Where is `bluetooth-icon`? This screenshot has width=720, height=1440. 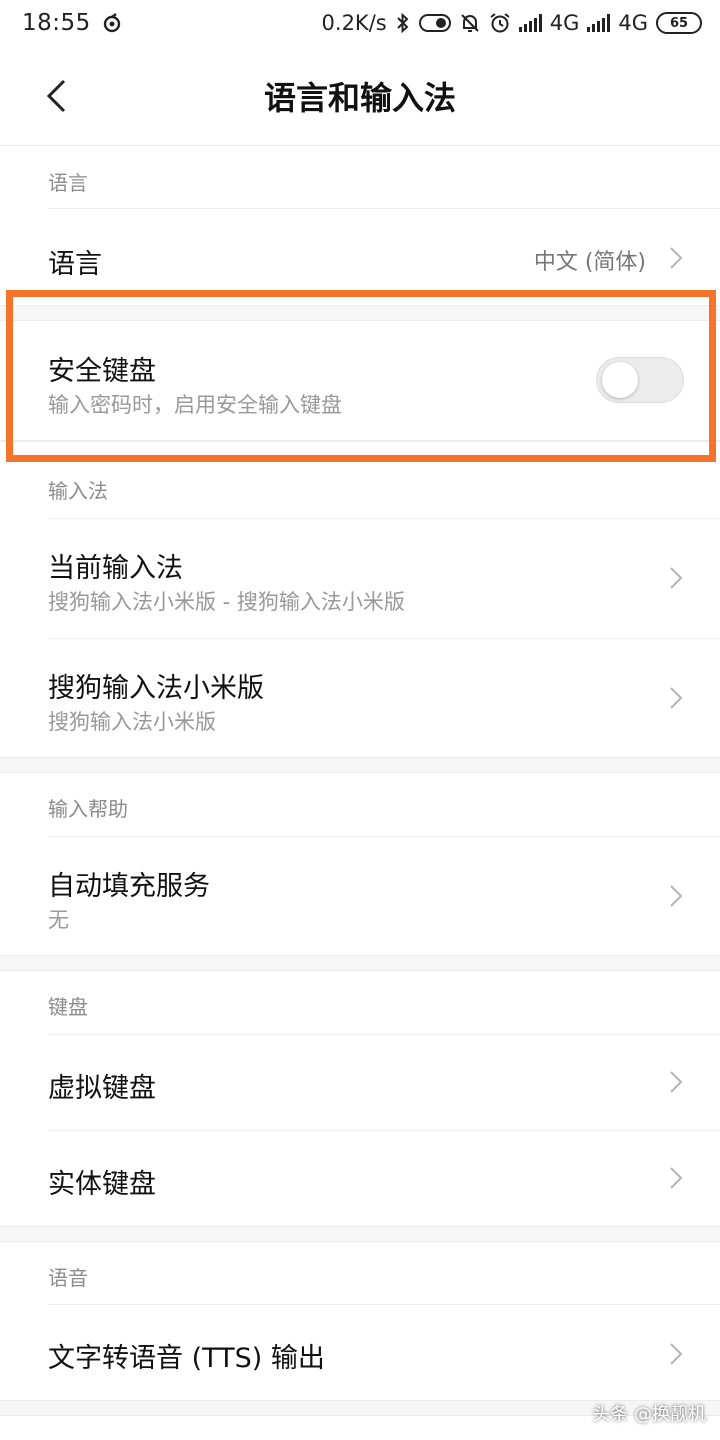
bluetooth-icon is located at coordinates (403, 23).